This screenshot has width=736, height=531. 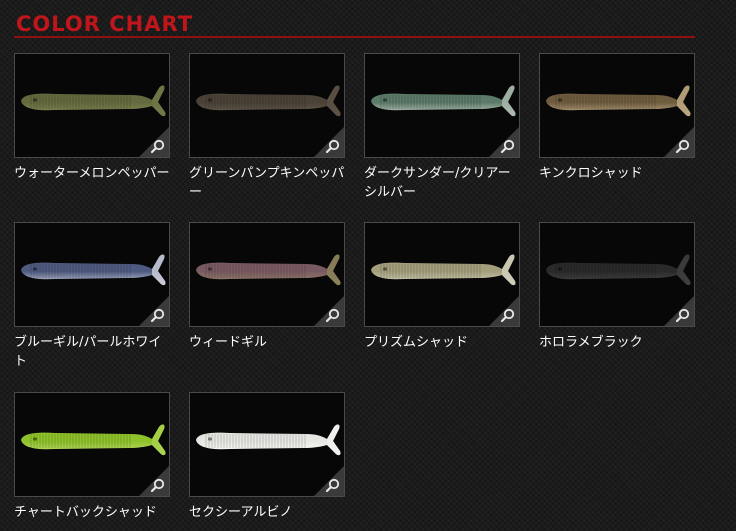 What do you see at coordinates (591, 342) in the screenshot?
I see `color-name: ホロラメブラック` at bounding box center [591, 342].